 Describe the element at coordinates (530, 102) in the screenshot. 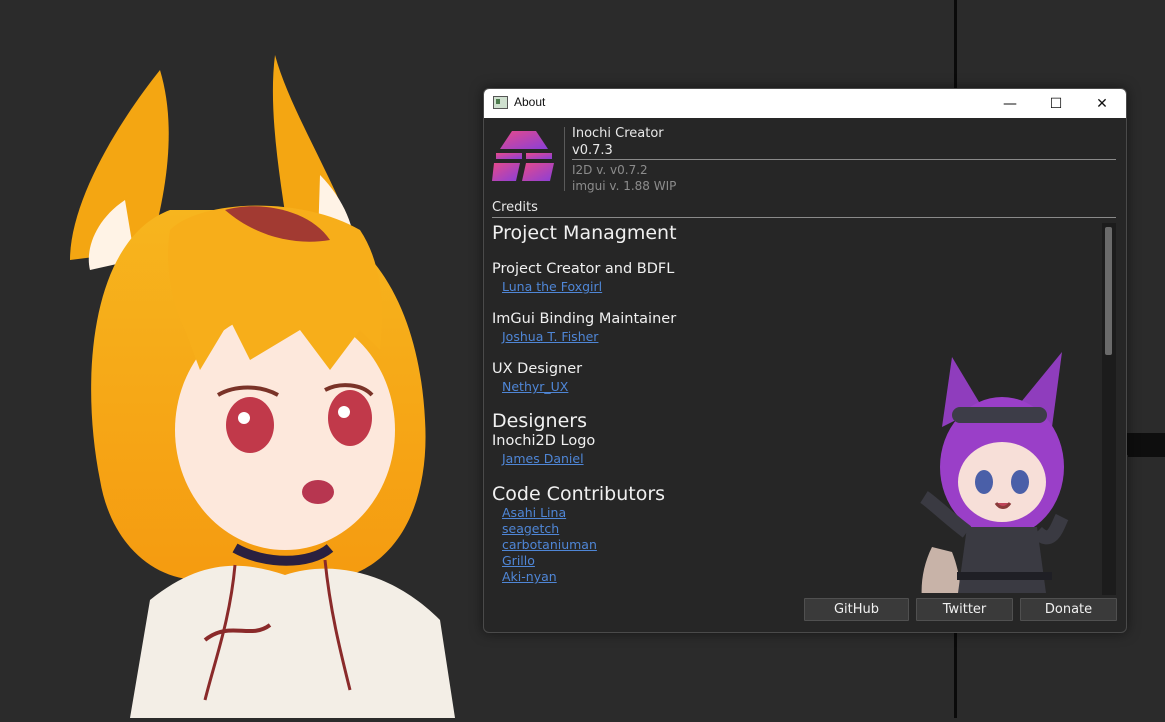

I see `window-title: About` at that location.